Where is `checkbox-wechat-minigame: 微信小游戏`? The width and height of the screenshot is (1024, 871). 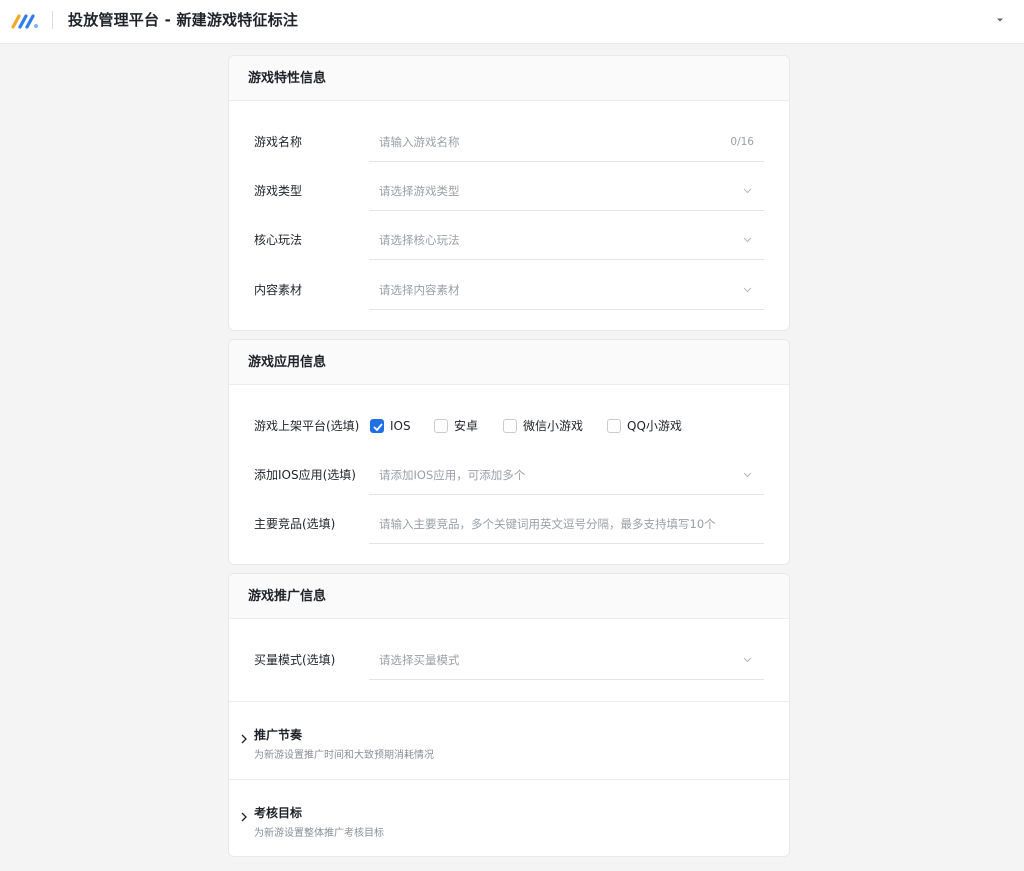 checkbox-wechat-minigame: 微信小游戏 is located at coordinates (543, 426).